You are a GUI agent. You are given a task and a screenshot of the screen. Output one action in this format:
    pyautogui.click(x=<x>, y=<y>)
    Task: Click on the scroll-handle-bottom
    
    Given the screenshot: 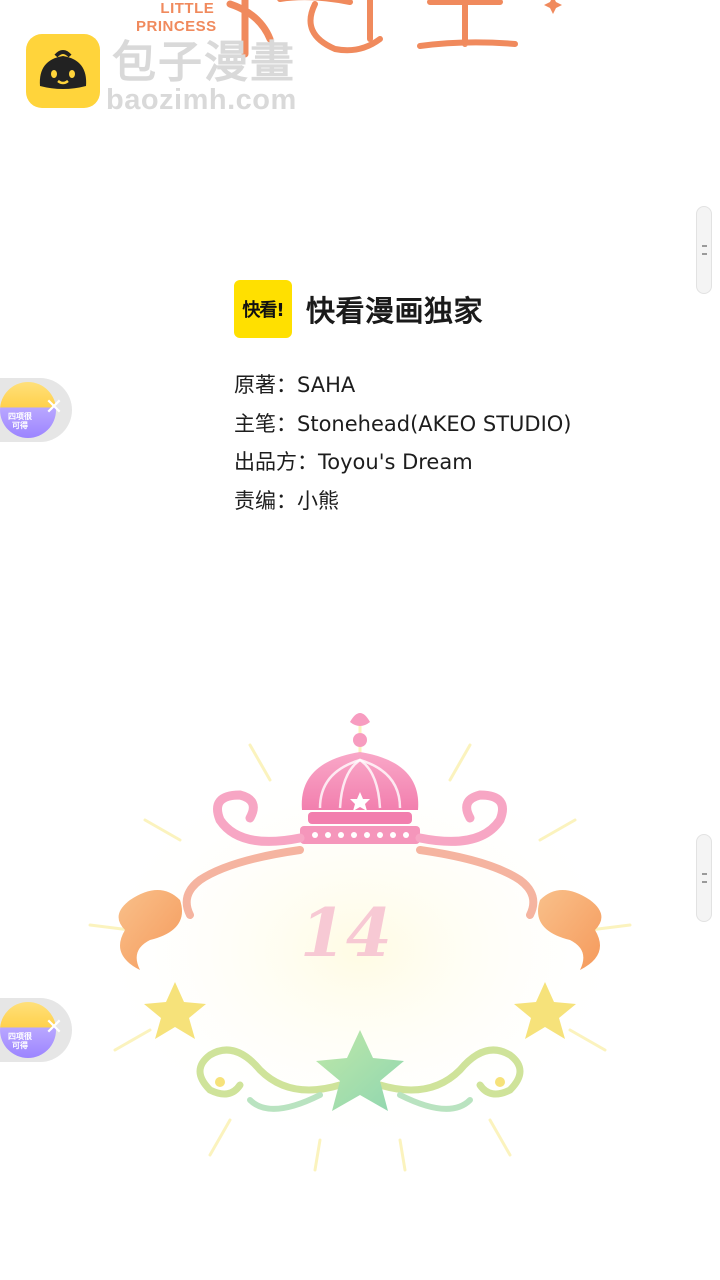 What is the action you would take?
    pyautogui.click(x=704, y=878)
    